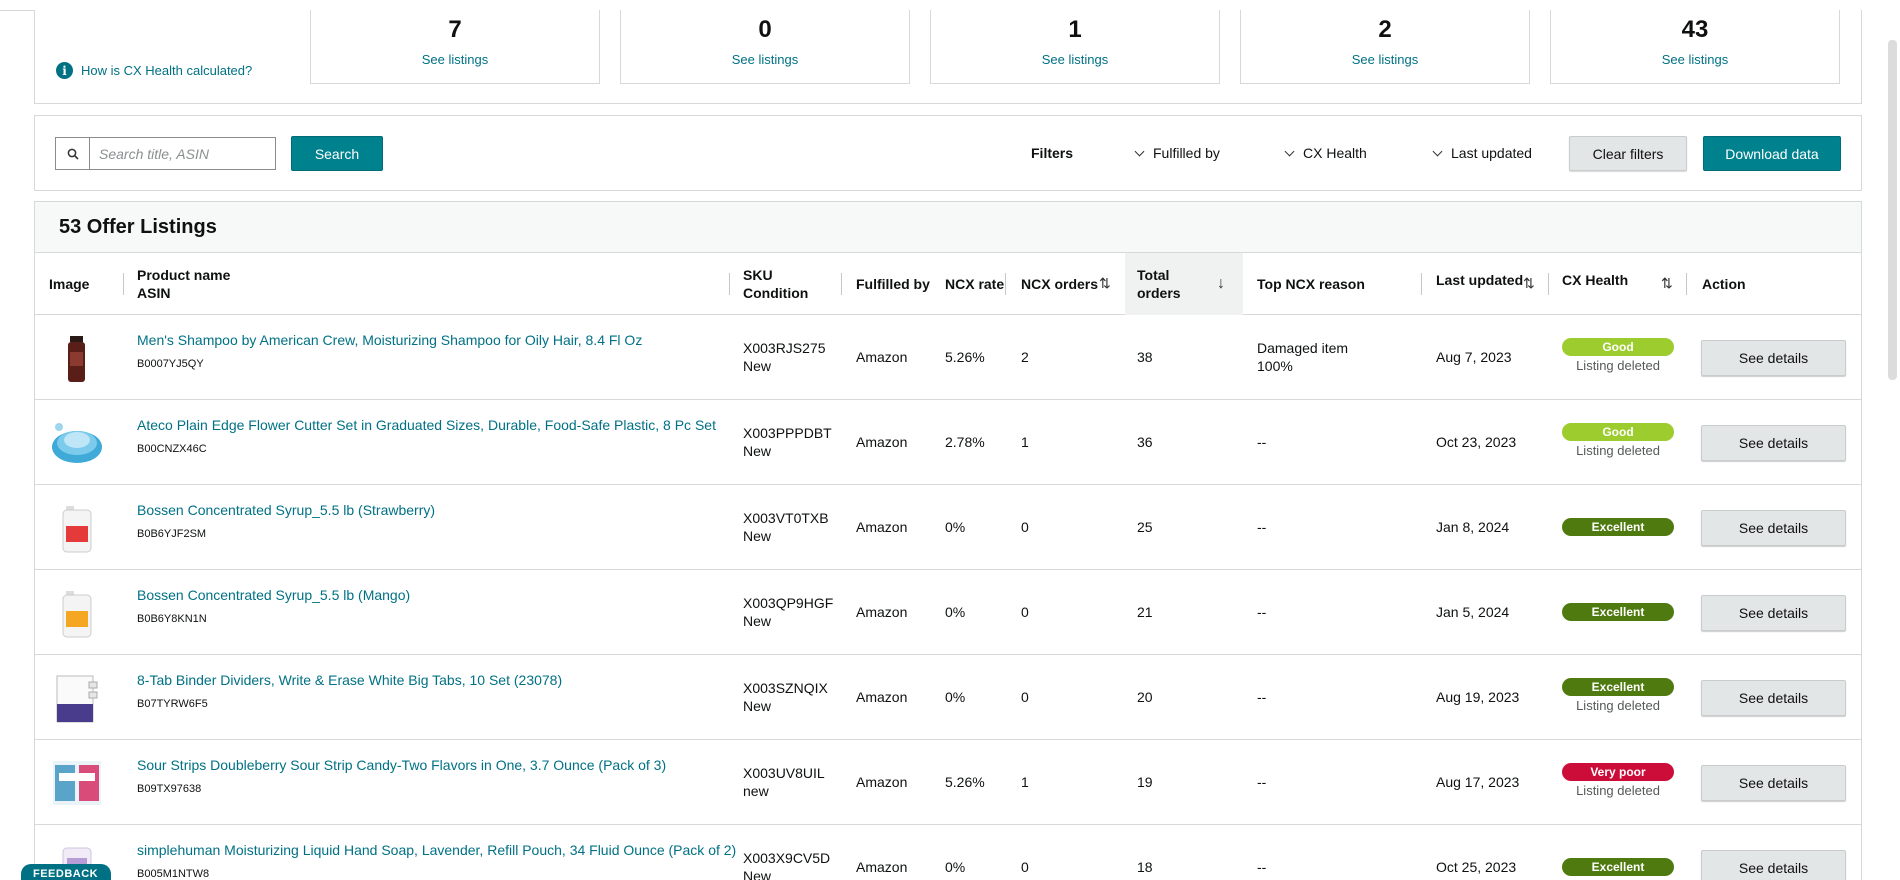 The height and width of the screenshot is (880, 1900). What do you see at coordinates (765, 47) in the screenshot?
I see `stat-card: 0 See listings` at bounding box center [765, 47].